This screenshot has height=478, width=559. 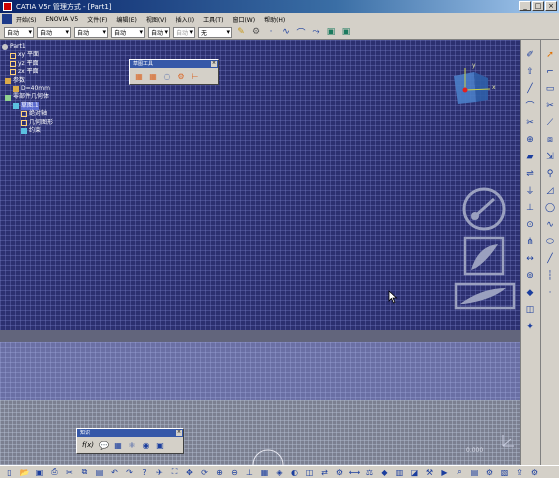 I want to click on law-icon: ⚛, so click(x=132, y=445).